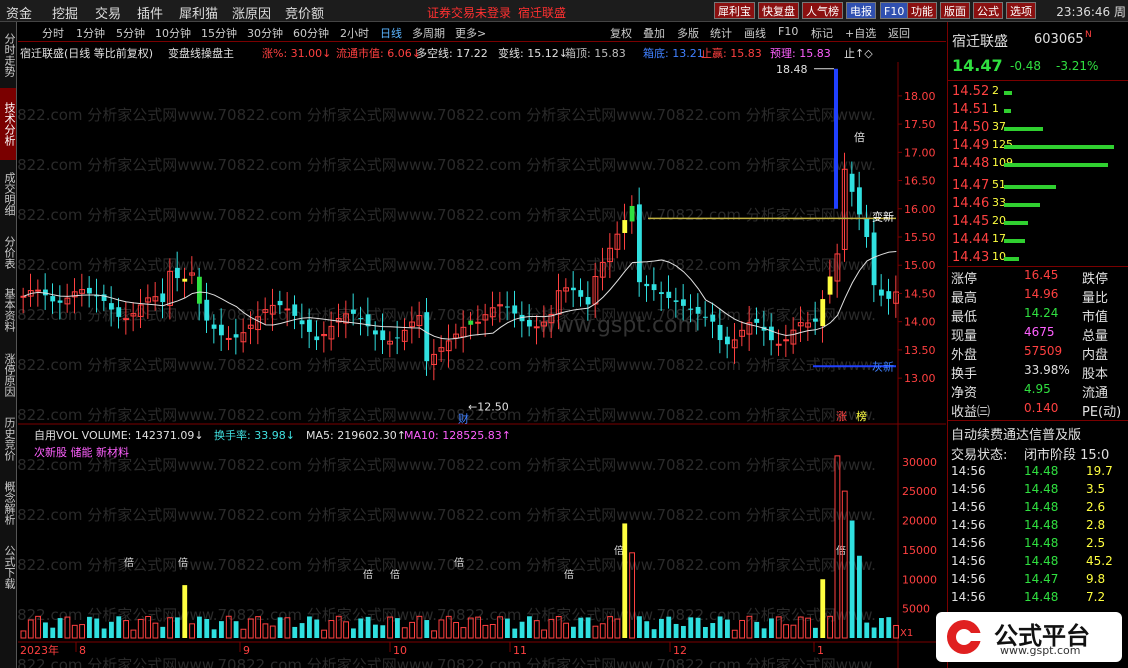  Describe the element at coordinates (964, 393) in the screenshot. I see `stat-label: 净资` at that location.